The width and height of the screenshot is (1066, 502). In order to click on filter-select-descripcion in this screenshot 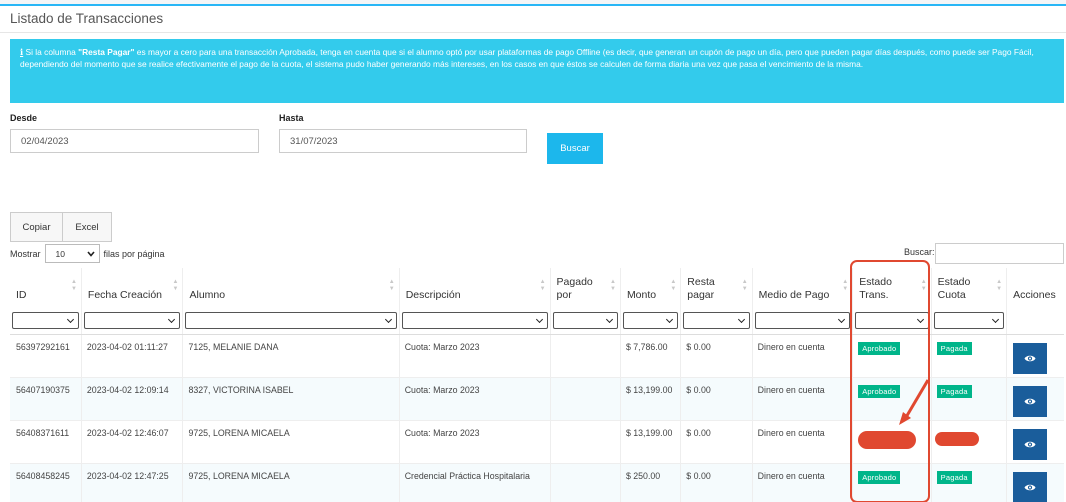, I will do `click(474, 321)`.